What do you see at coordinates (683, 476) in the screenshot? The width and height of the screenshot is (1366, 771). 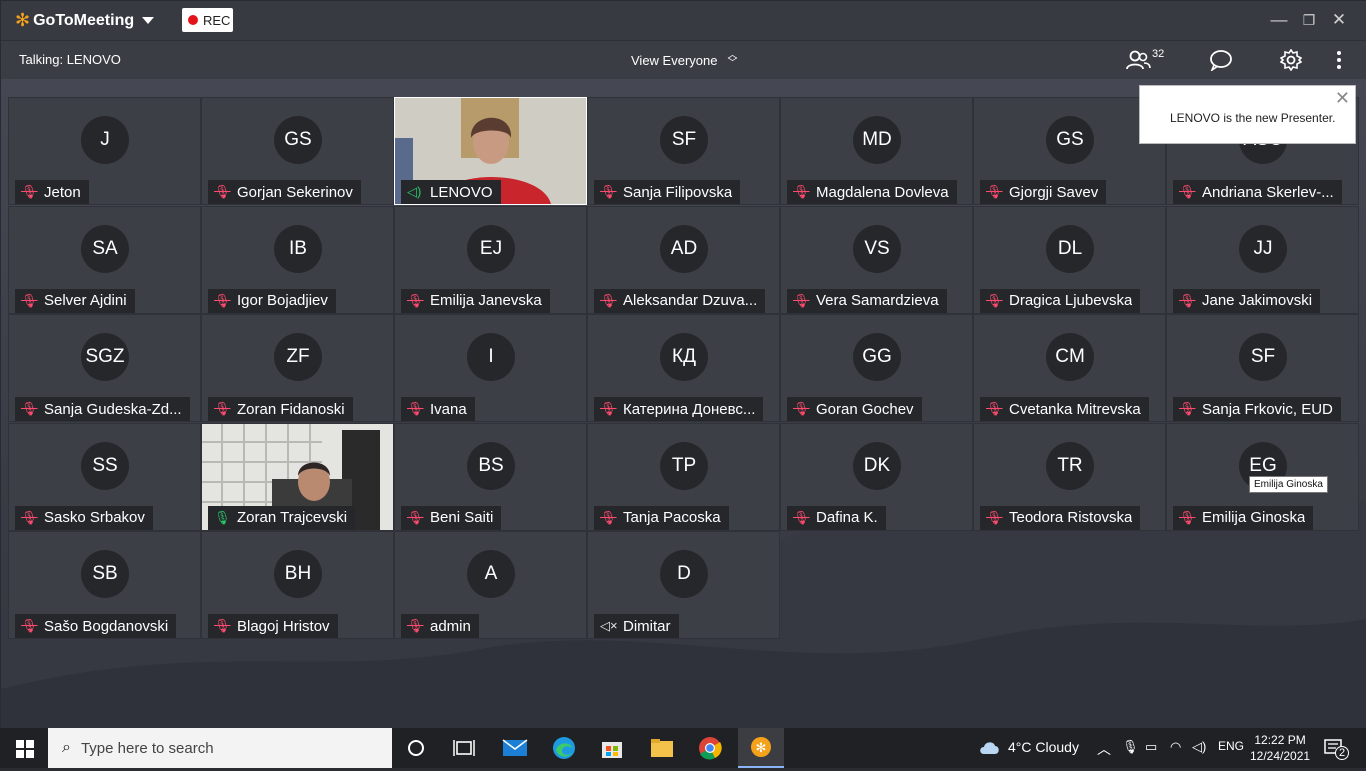 I see `participant-tile: TP 🎙 Tanja Pacoska` at bounding box center [683, 476].